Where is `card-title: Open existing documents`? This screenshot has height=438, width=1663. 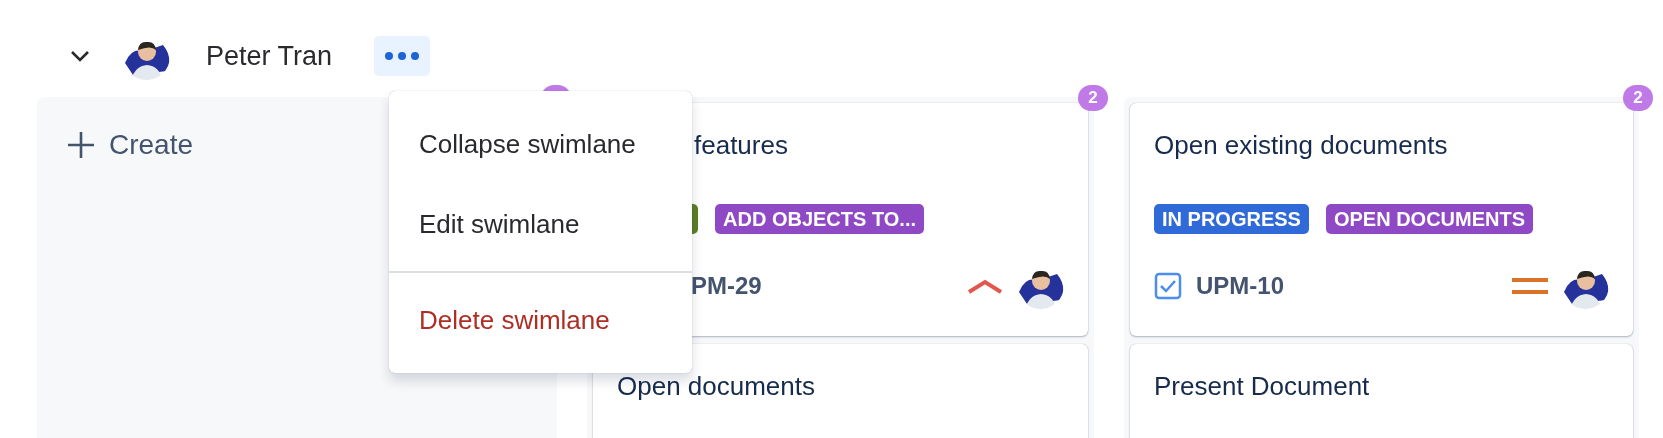 card-title: Open existing documents is located at coordinates (1301, 145).